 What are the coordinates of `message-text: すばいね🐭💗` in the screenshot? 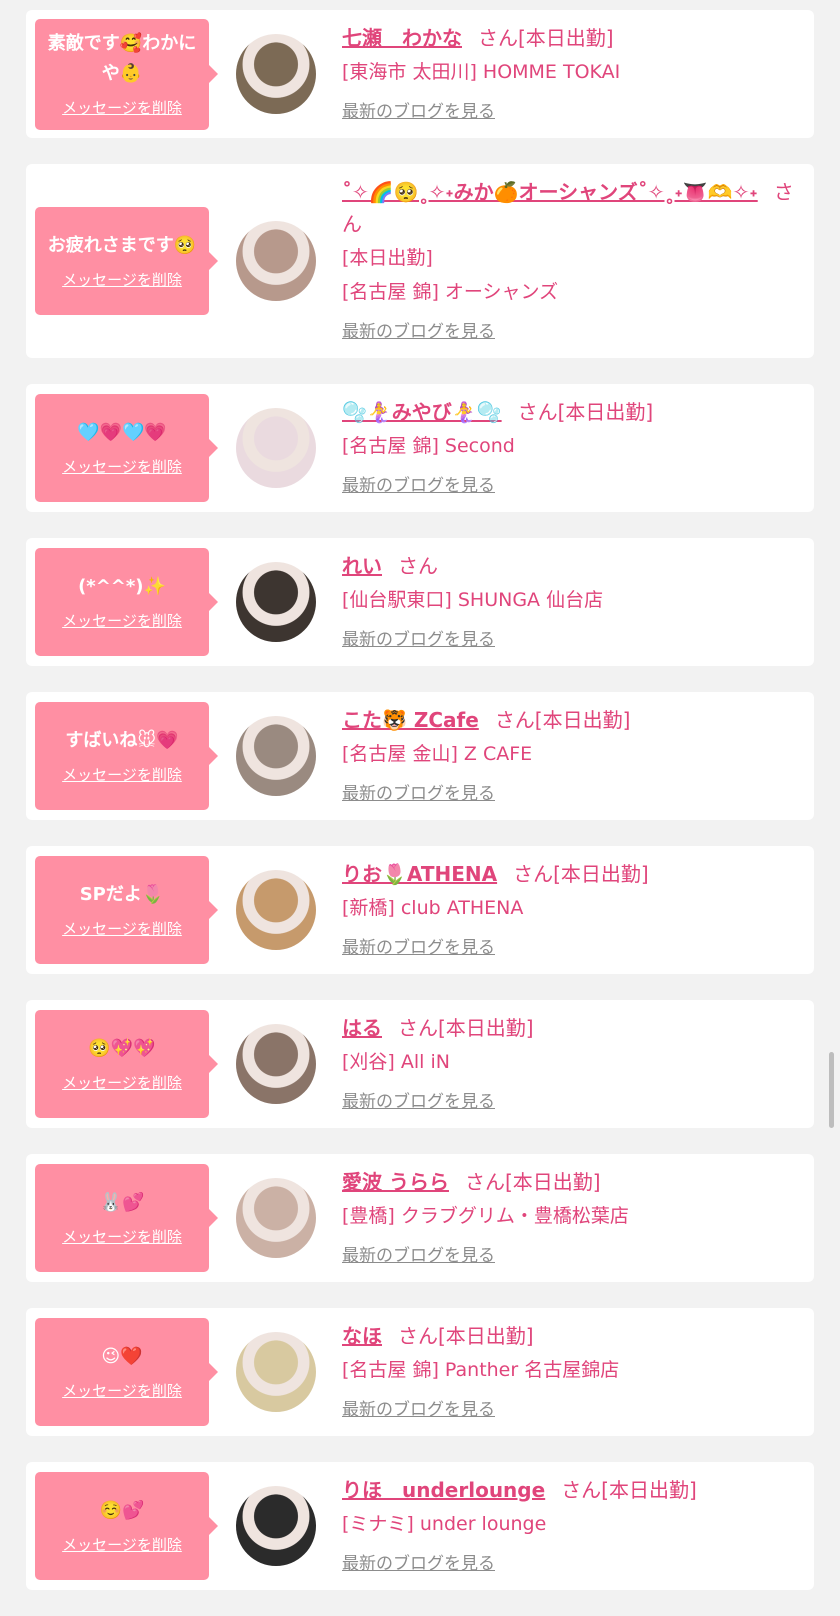 It's located at (122, 740).